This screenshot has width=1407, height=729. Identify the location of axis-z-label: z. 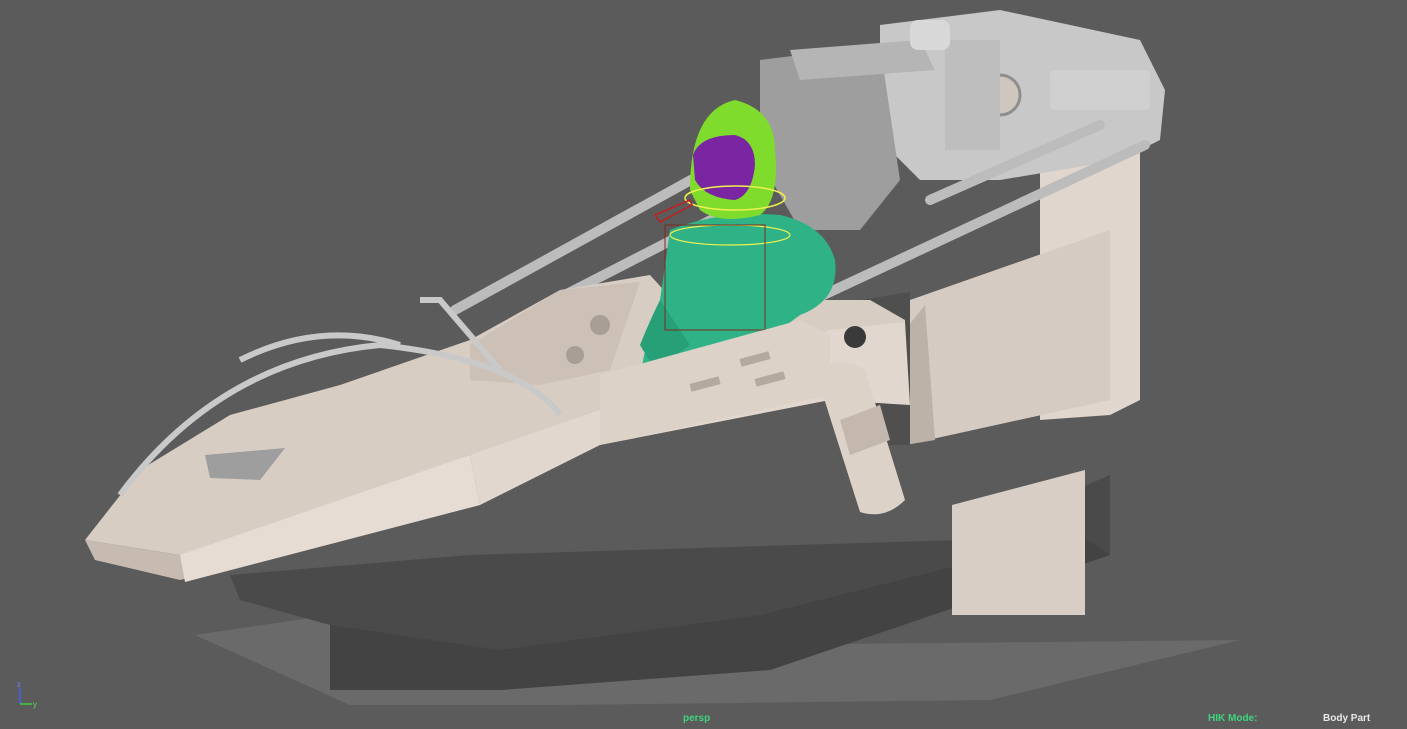
(19, 684).